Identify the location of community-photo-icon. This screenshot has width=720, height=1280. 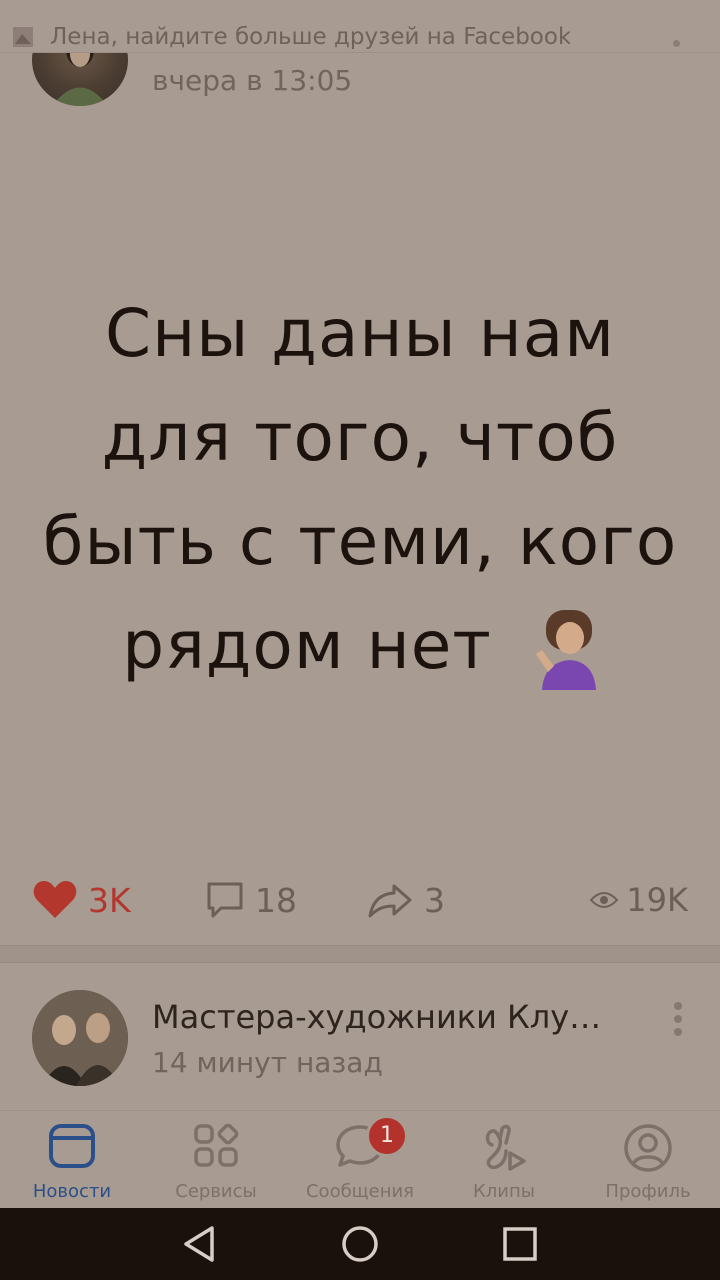
(80, 1038).